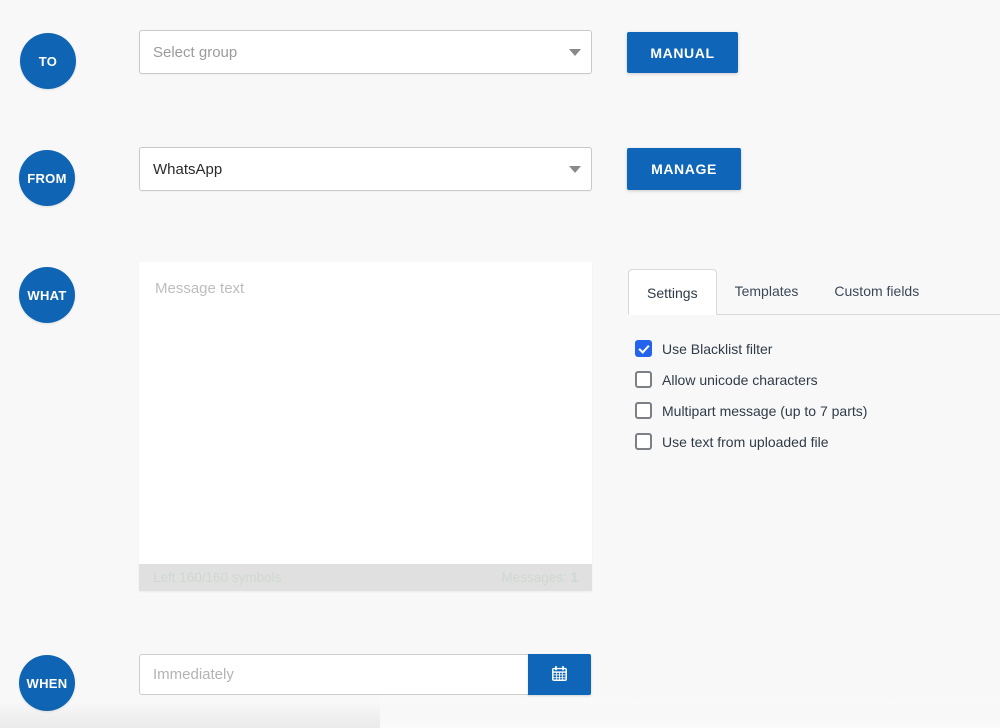 This screenshot has height=728, width=1000. Describe the element at coordinates (365, 52) in the screenshot. I see `group-select: Select group` at that location.